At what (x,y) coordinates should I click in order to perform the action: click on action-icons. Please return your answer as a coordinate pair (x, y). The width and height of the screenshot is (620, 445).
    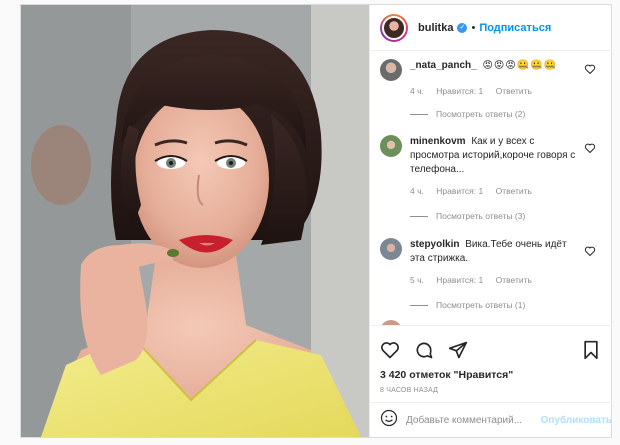
    Looking at the image, I should click on (424, 352).